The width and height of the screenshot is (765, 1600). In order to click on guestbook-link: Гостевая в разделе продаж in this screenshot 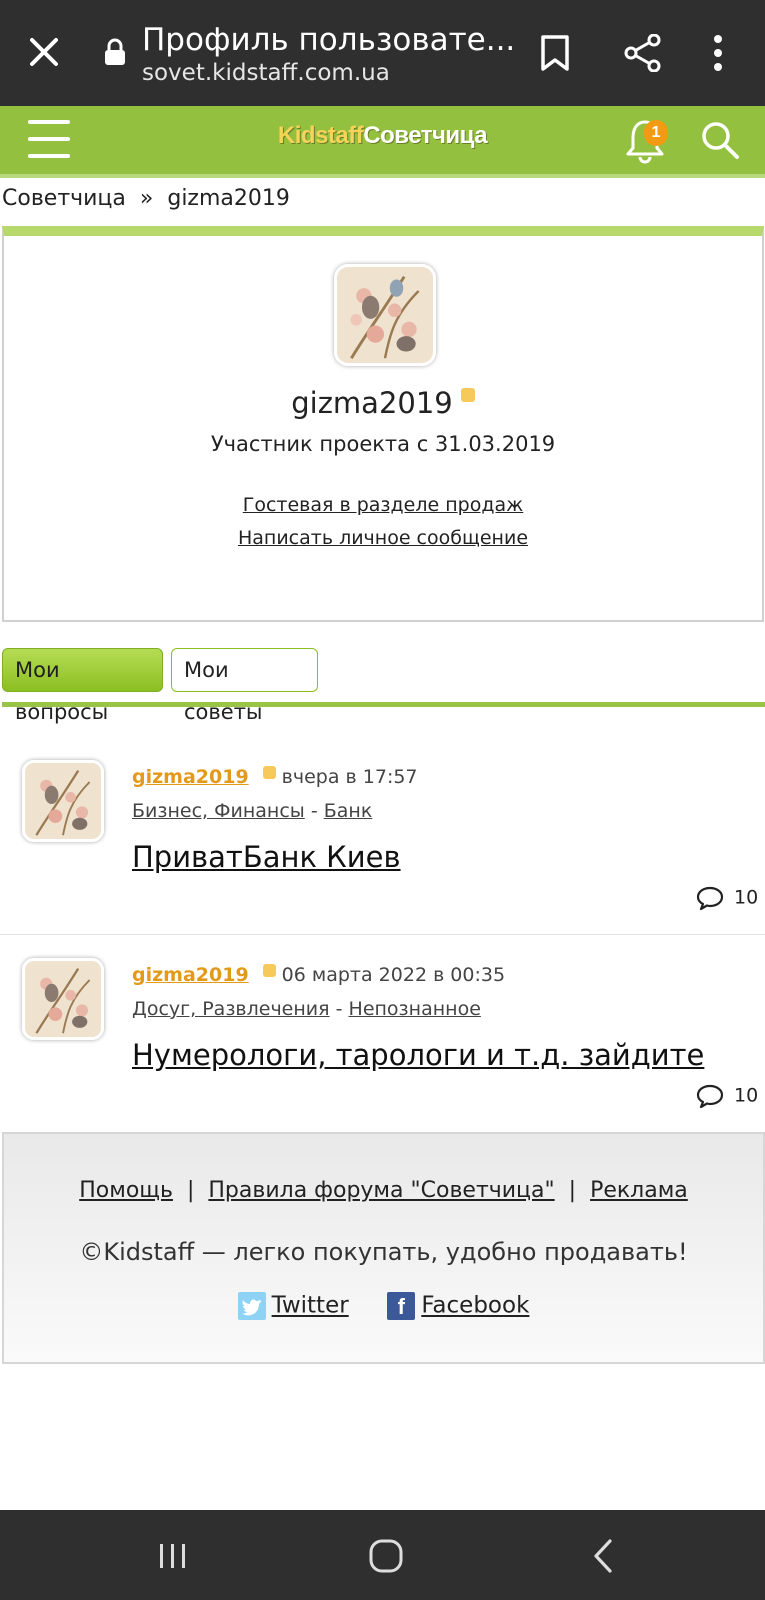, I will do `click(383, 505)`.